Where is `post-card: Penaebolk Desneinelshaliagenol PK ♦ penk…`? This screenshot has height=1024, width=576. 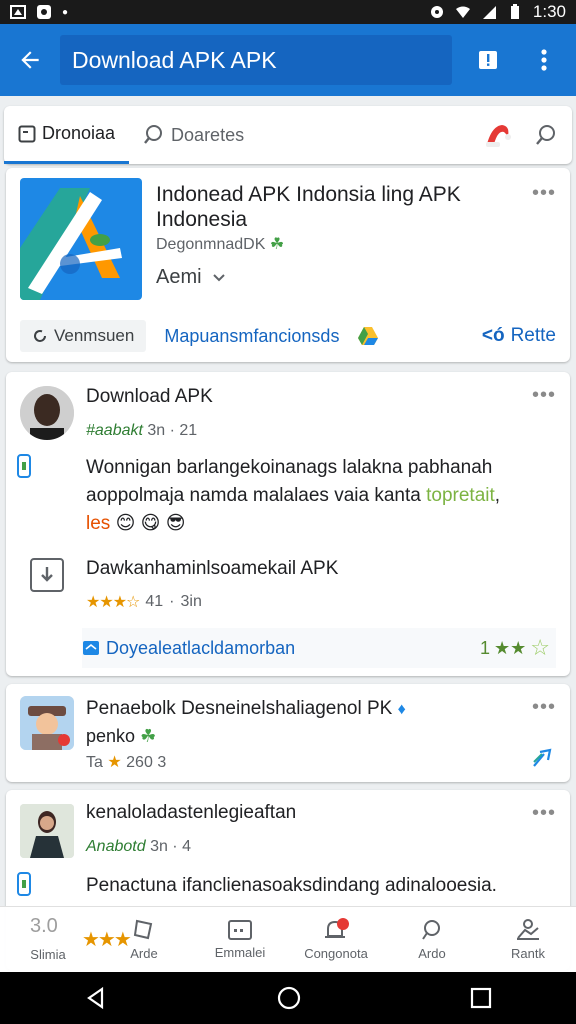
post-card: Penaebolk Desneinelshaliagenol PK ♦ penk… is located at coordinates (288, 733).